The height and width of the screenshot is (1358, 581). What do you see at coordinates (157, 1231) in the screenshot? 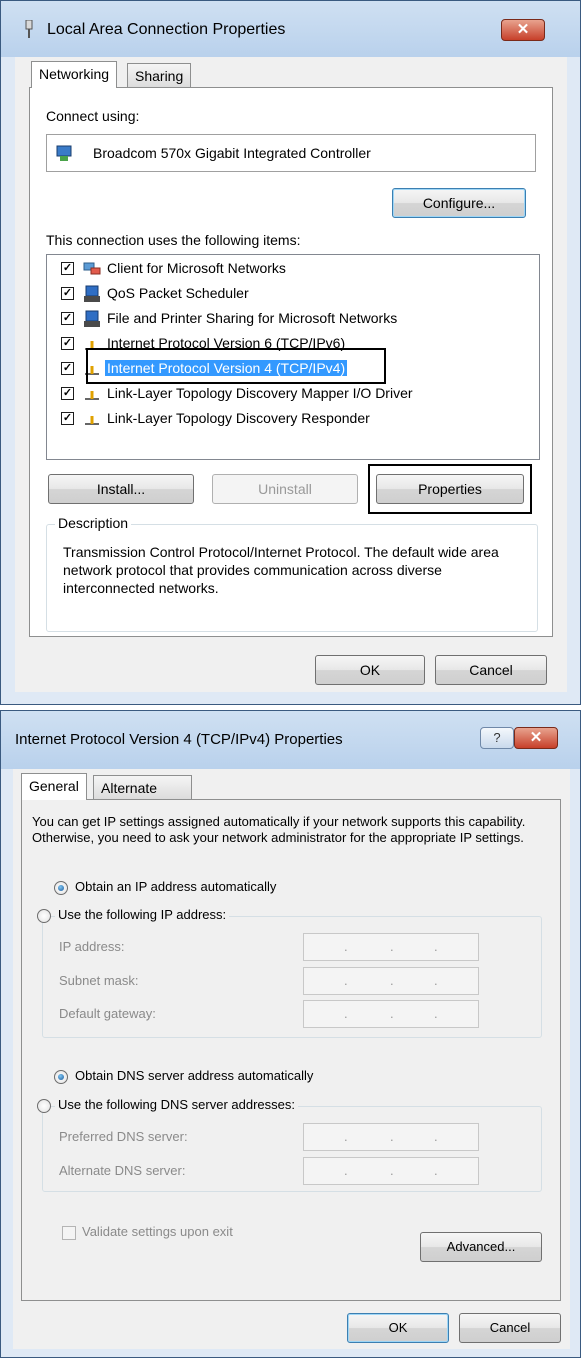
I see `validate-settings-label: Validate settings upon exit` at bounding box center [157, 1231].